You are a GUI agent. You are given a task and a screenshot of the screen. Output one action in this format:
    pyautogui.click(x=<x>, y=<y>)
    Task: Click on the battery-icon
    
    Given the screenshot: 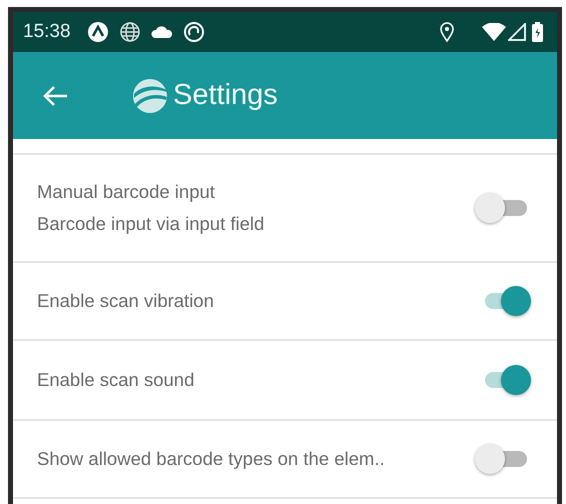 What is the action you would take?
    pyautogui.click(x=537, y=32)
    